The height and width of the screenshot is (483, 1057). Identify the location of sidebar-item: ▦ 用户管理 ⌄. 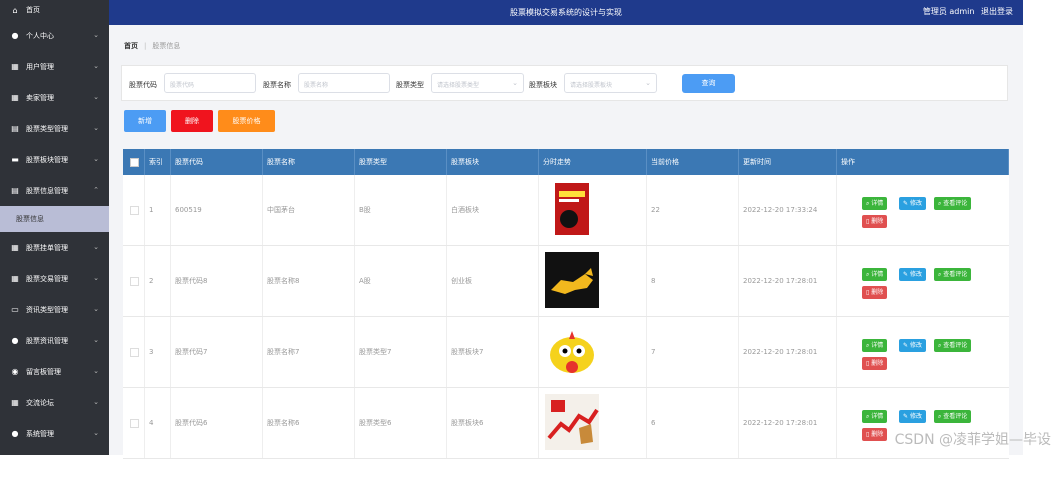
(54, 66).